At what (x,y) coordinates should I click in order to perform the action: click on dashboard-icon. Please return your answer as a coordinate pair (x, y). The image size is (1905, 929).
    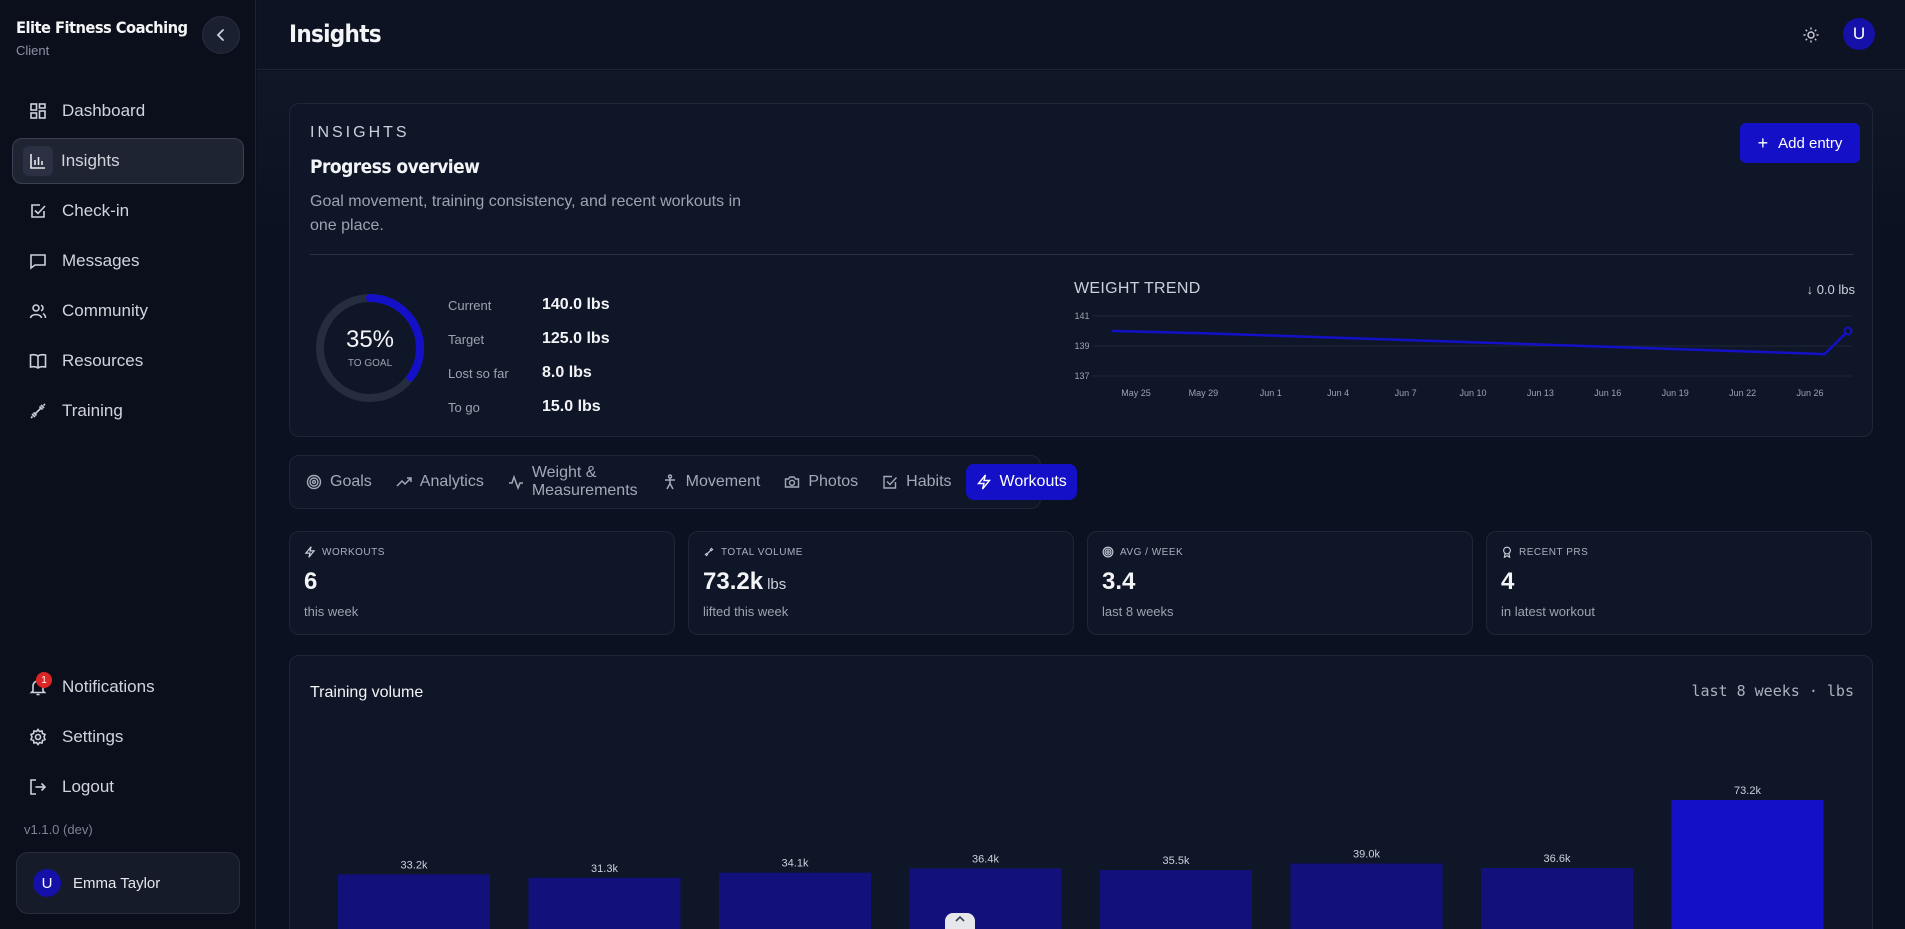
    Looking at the image, I should click on (38, 111).